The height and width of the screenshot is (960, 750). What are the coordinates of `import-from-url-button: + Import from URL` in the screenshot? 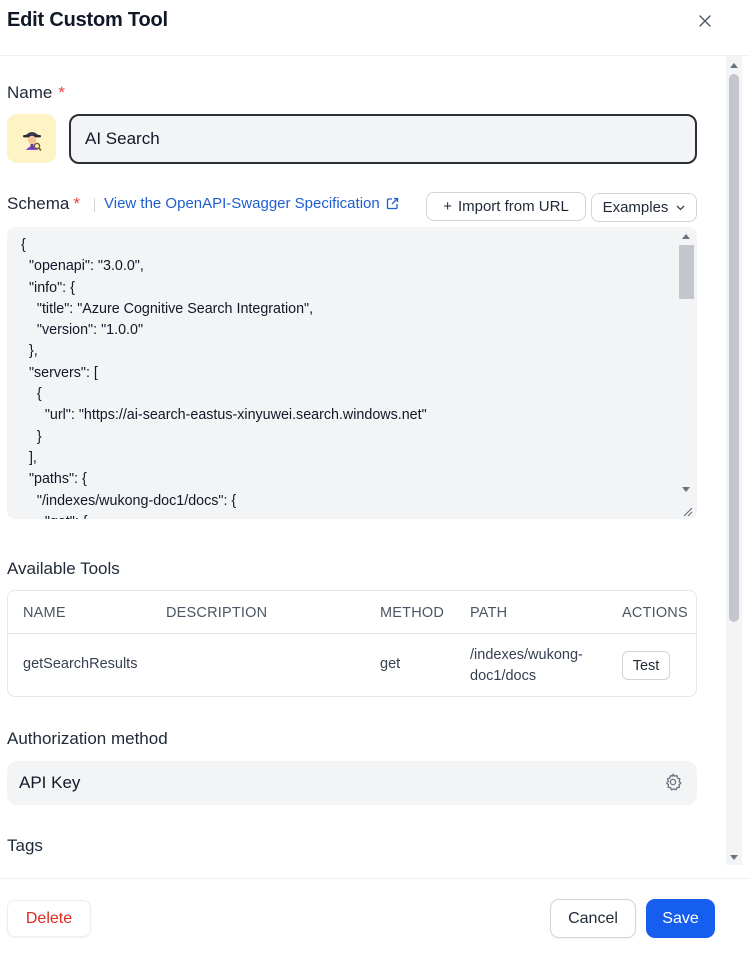 It's located at (506, 206).